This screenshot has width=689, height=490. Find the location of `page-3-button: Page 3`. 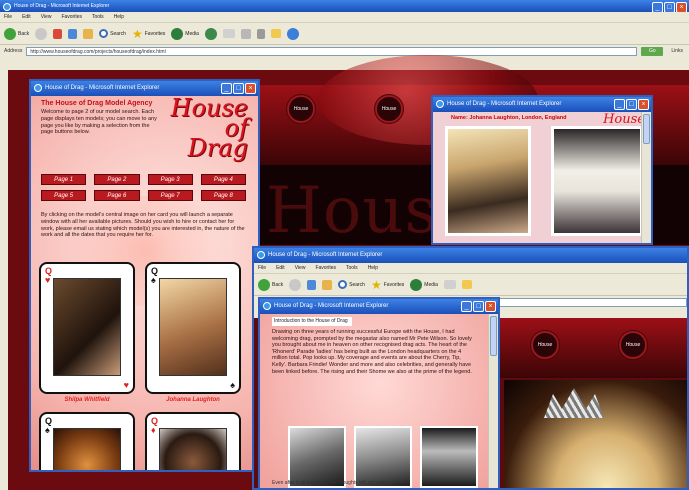

page-3-button: Page 3 is located at coordinates (170, 179).